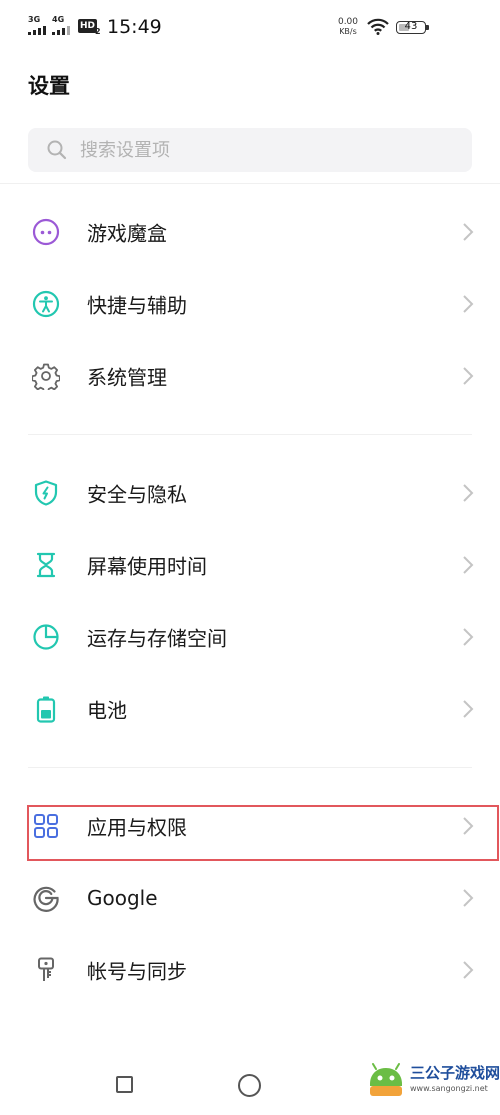 The image size is (500, 1115). Describe the element at coordinates (46, 898) in the screenshot. I see `google-icon` at that location.